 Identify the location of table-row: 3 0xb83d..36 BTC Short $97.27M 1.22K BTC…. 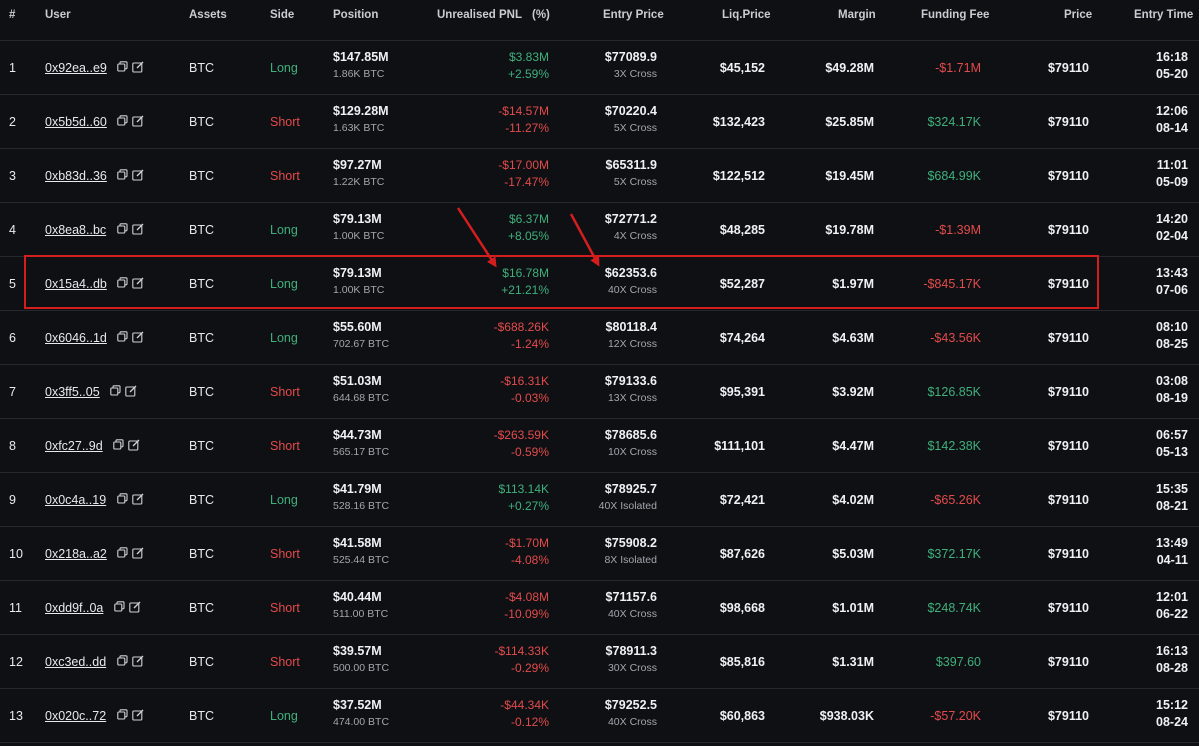
(599, 176).